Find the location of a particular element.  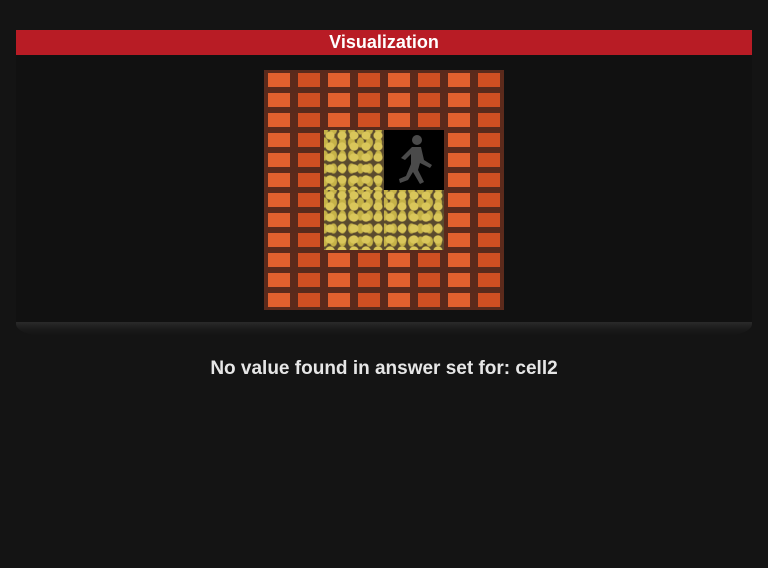

visualization-header: Visualization is located at coordinates (384, 42).